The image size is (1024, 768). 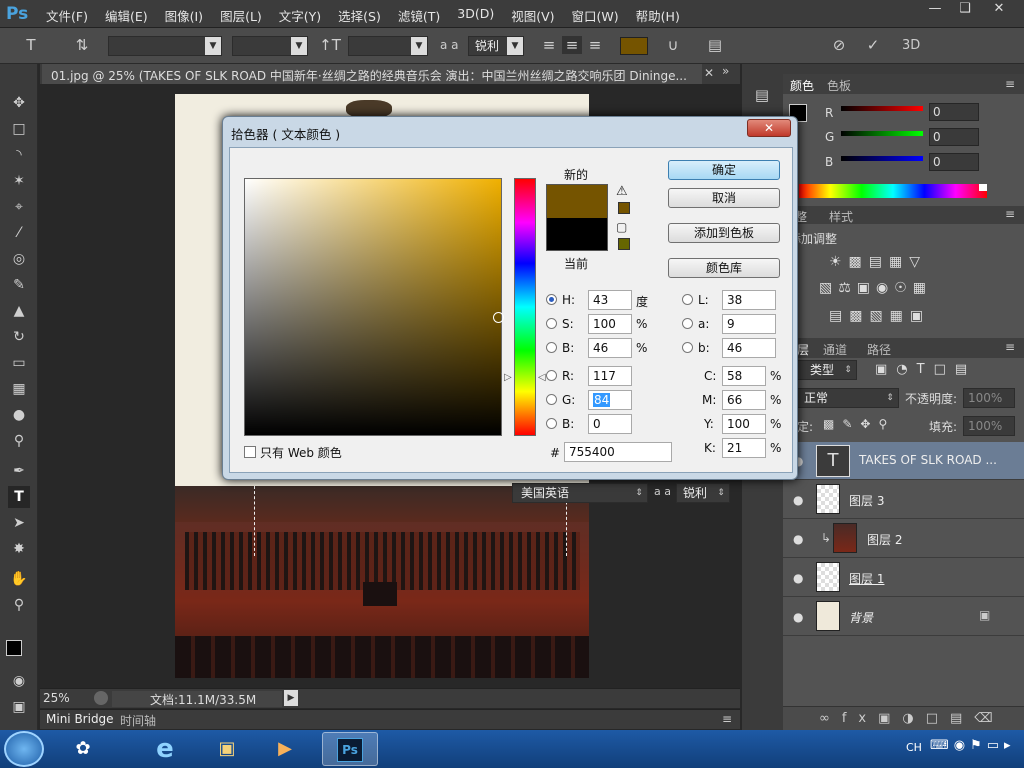 I want to click on quick-mask-icon: ◉, so click(x=19, y=681).